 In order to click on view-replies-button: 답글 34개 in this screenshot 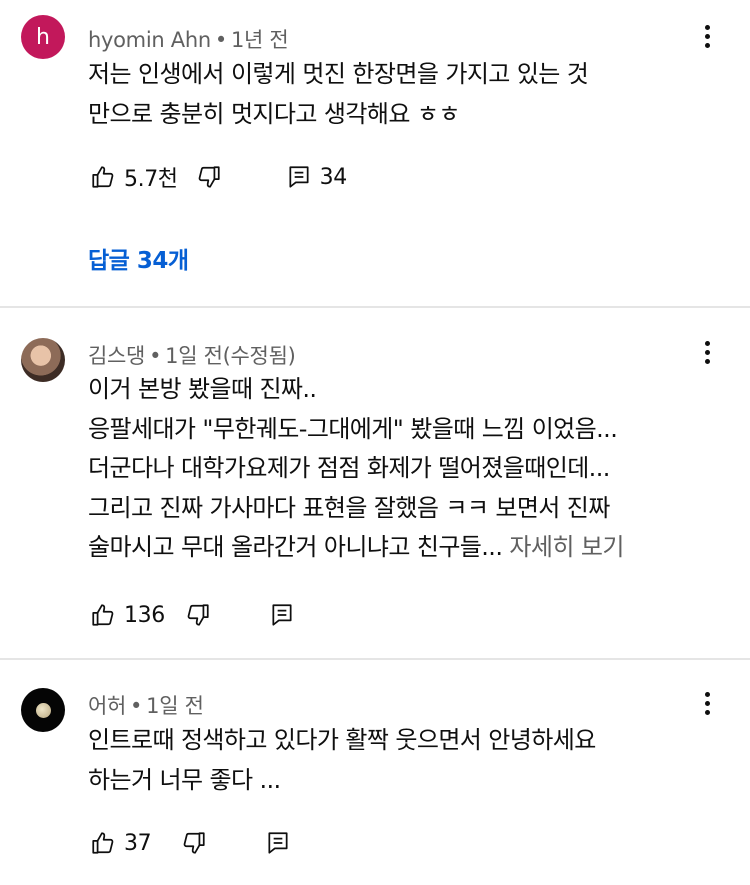, I will do `click(138, 258)`.